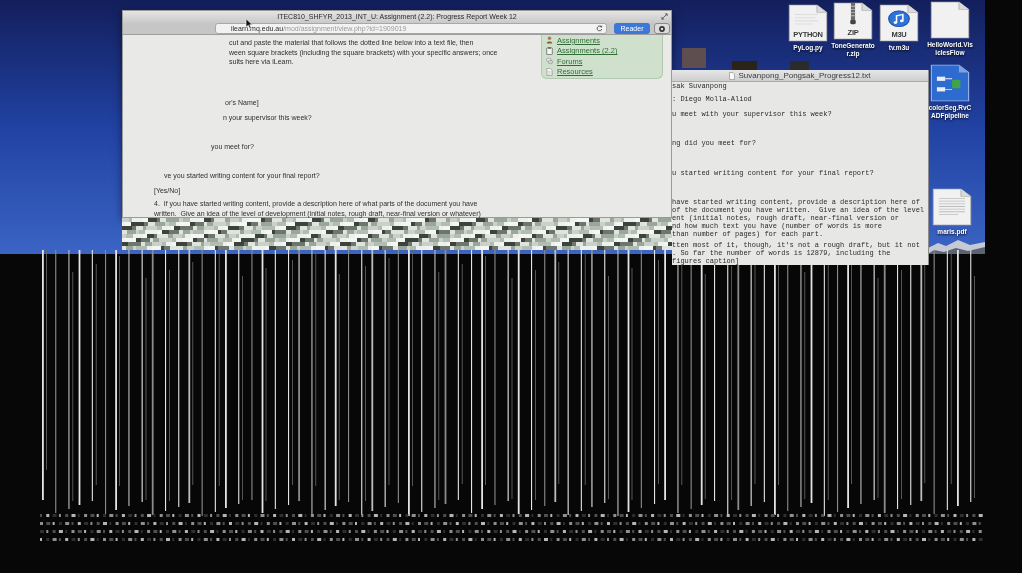 This screenshot has height=573, width=1022. I want to click on person-icon, so click(549, 40).